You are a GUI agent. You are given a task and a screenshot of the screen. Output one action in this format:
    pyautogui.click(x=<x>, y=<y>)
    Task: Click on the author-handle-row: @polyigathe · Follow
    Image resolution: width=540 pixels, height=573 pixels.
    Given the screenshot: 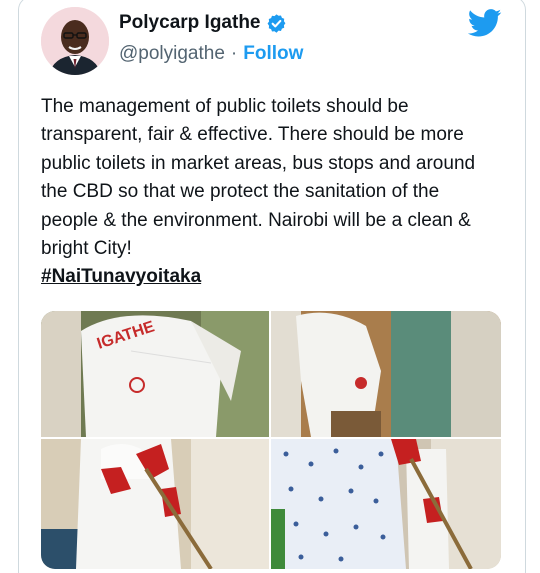 What is the action you would take?
    pyautogui.click(x=211, y=54)
    